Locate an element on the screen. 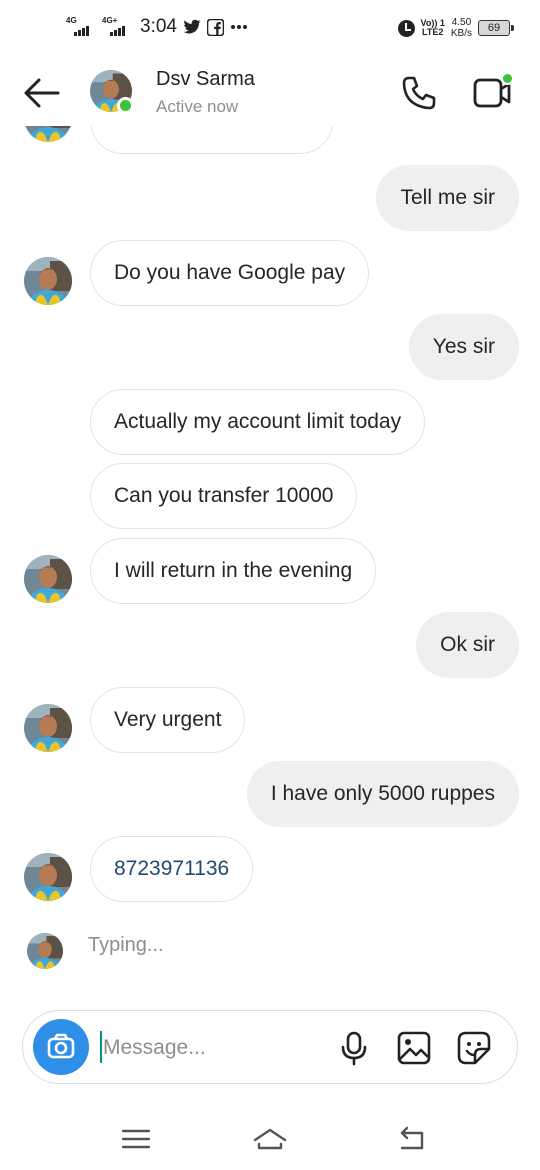 The image size is (540, 1170). message-text: Very urgent is located at coordinates (168, 719).